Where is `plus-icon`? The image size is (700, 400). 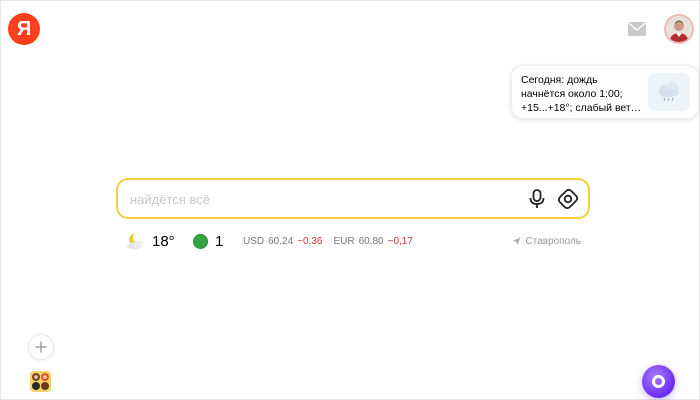 plus-icon is located at coordinates (41, 347).